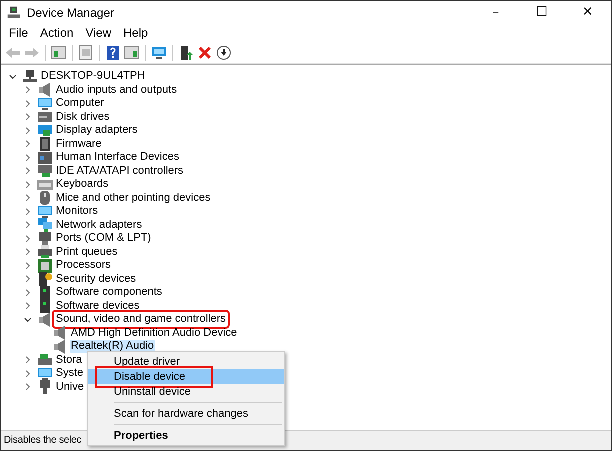 This screenshot has width=612, height=451. I want to click on tree-item: Stora, so click(69, 360).